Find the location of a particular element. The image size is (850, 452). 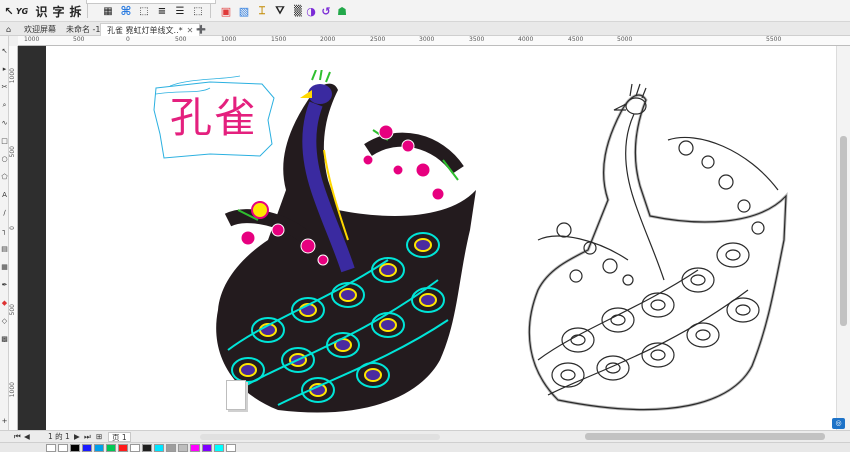

color-palette is located at coordinates (425, 447).